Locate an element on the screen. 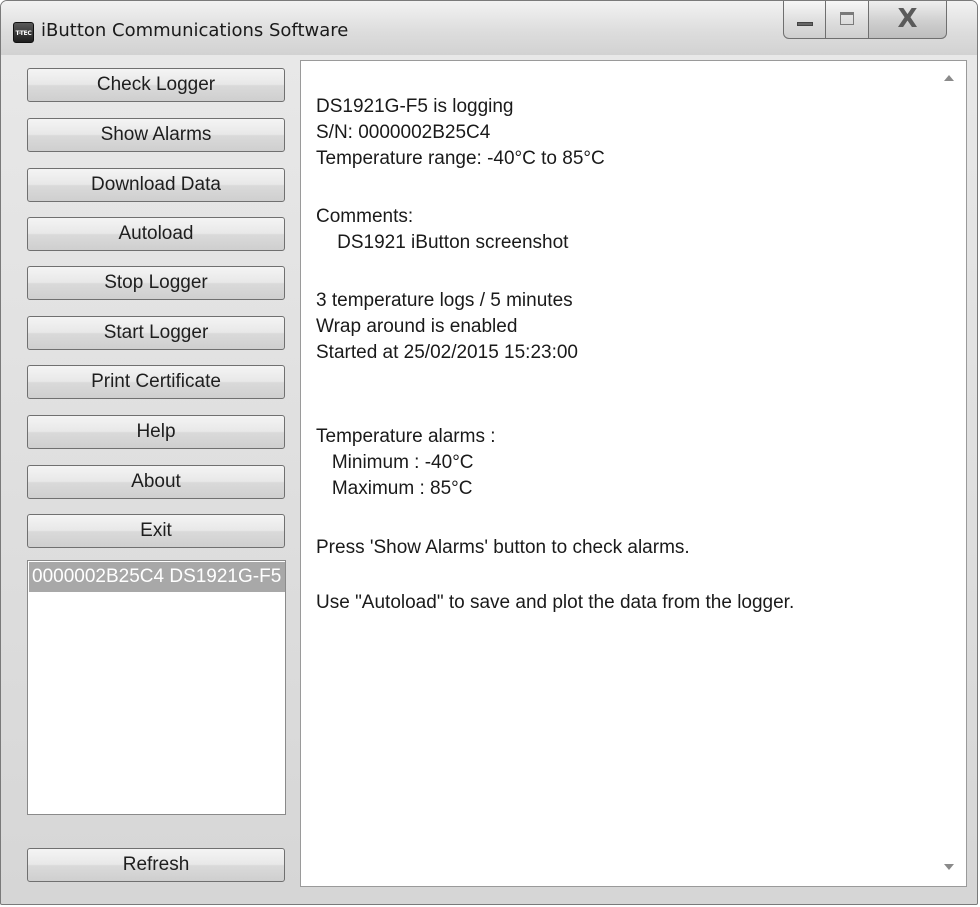 This screenshot has width=980, height=907. help-button: Help is located at coordinates (156, 432).